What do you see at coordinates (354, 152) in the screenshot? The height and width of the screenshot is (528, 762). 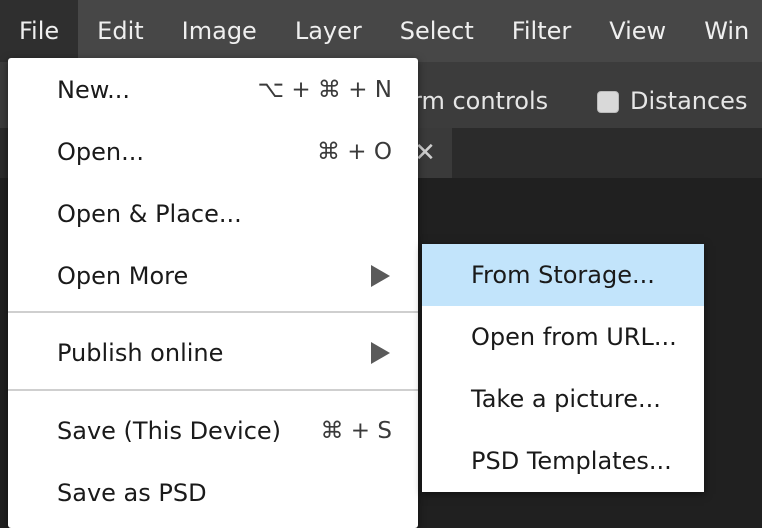 I see `menu-item-shortcut: ⌘ + O` at bounding box center [354, 152].